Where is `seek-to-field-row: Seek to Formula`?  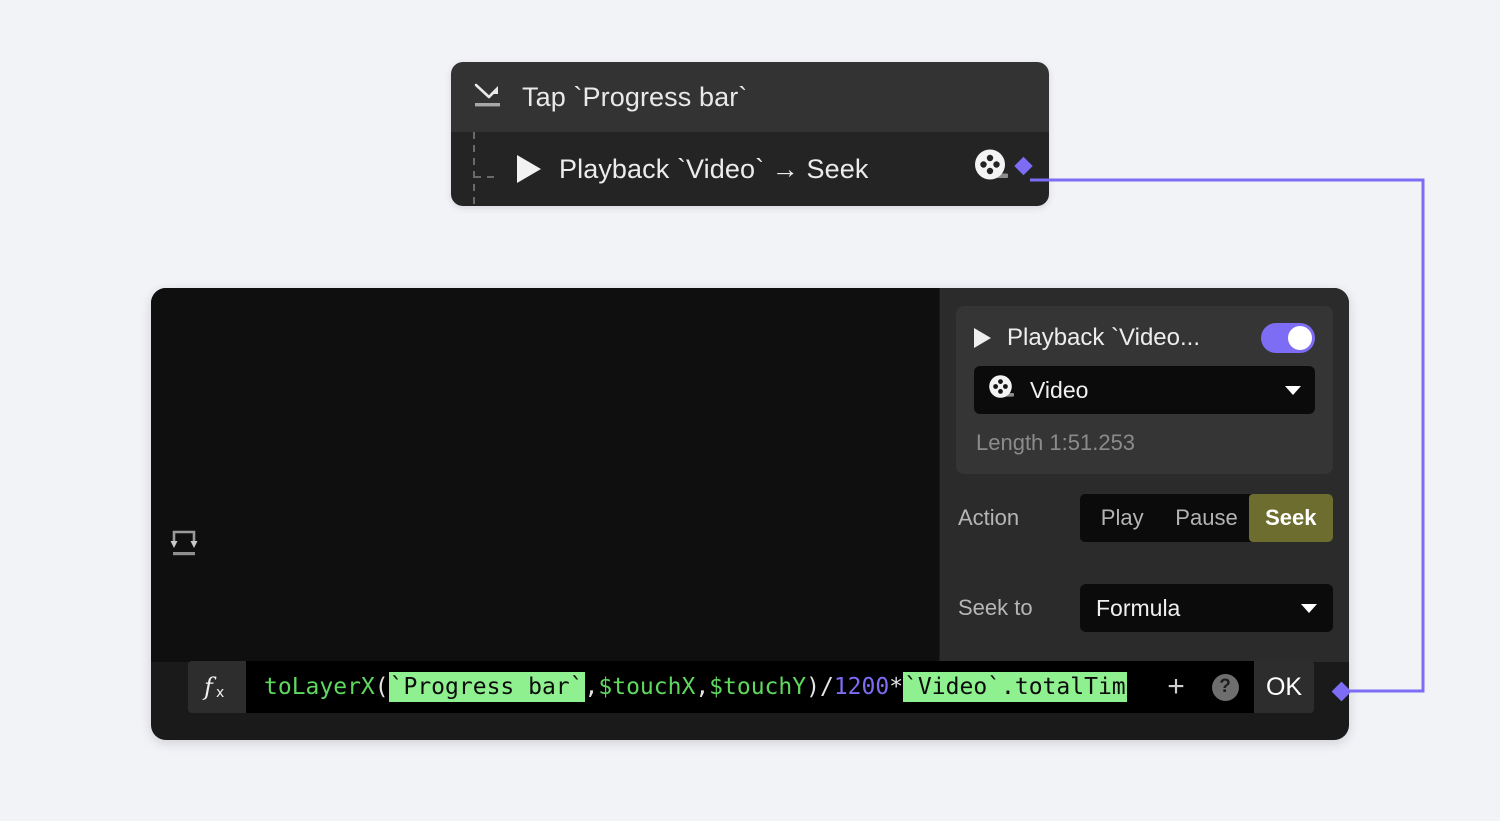
seek-to-field-row: Seek to Formula is located at coordinates (1144, 608).